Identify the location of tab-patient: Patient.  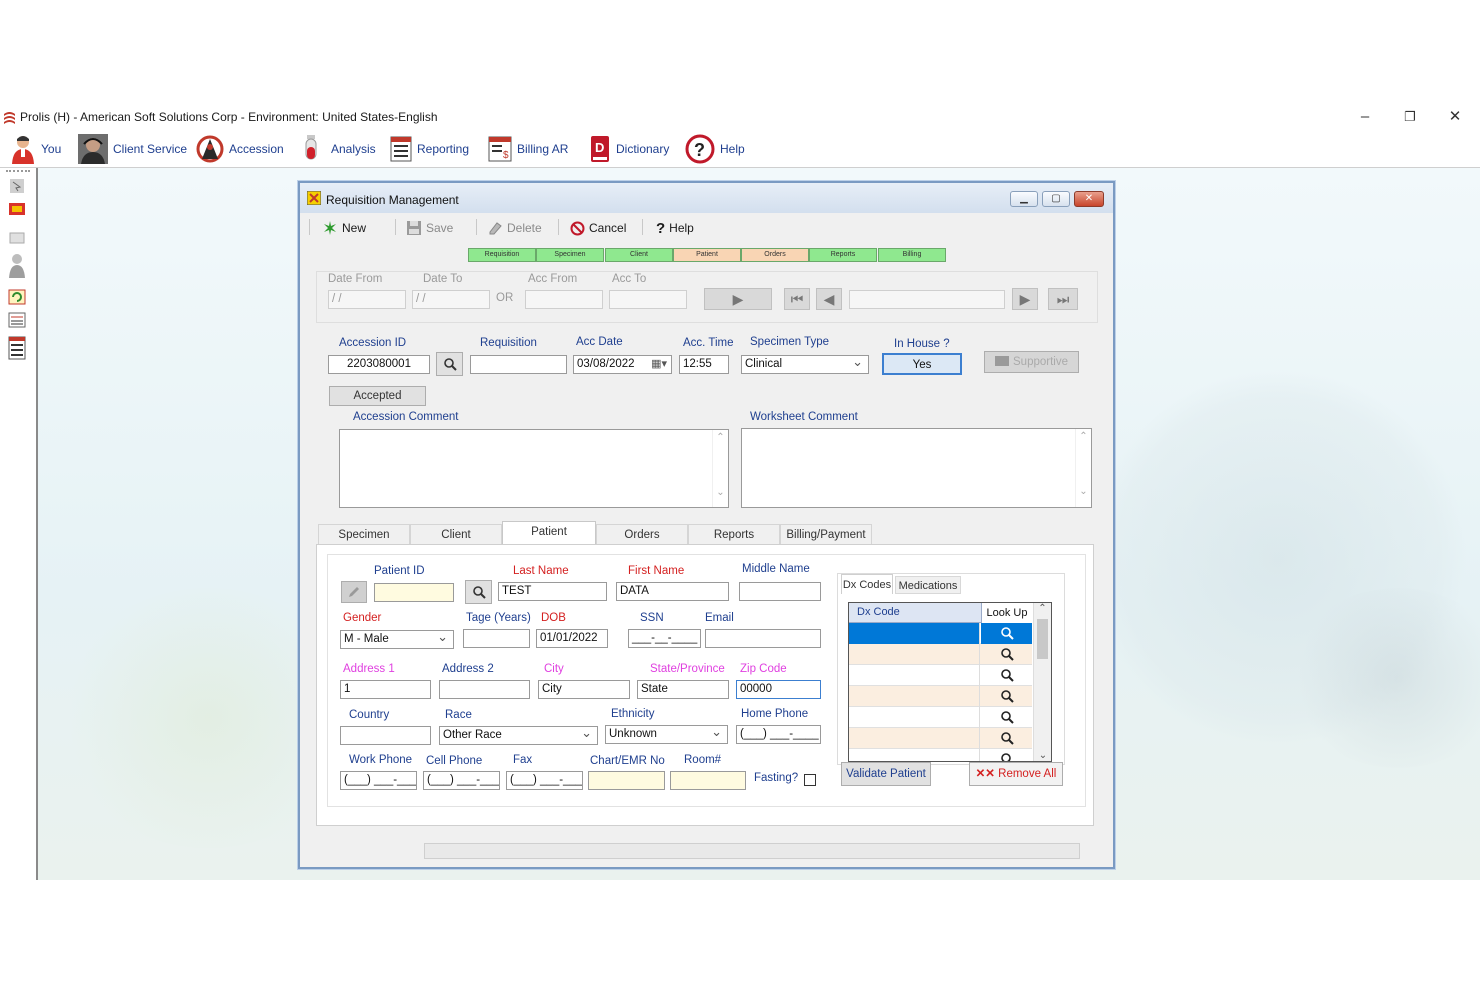
(549, 533).